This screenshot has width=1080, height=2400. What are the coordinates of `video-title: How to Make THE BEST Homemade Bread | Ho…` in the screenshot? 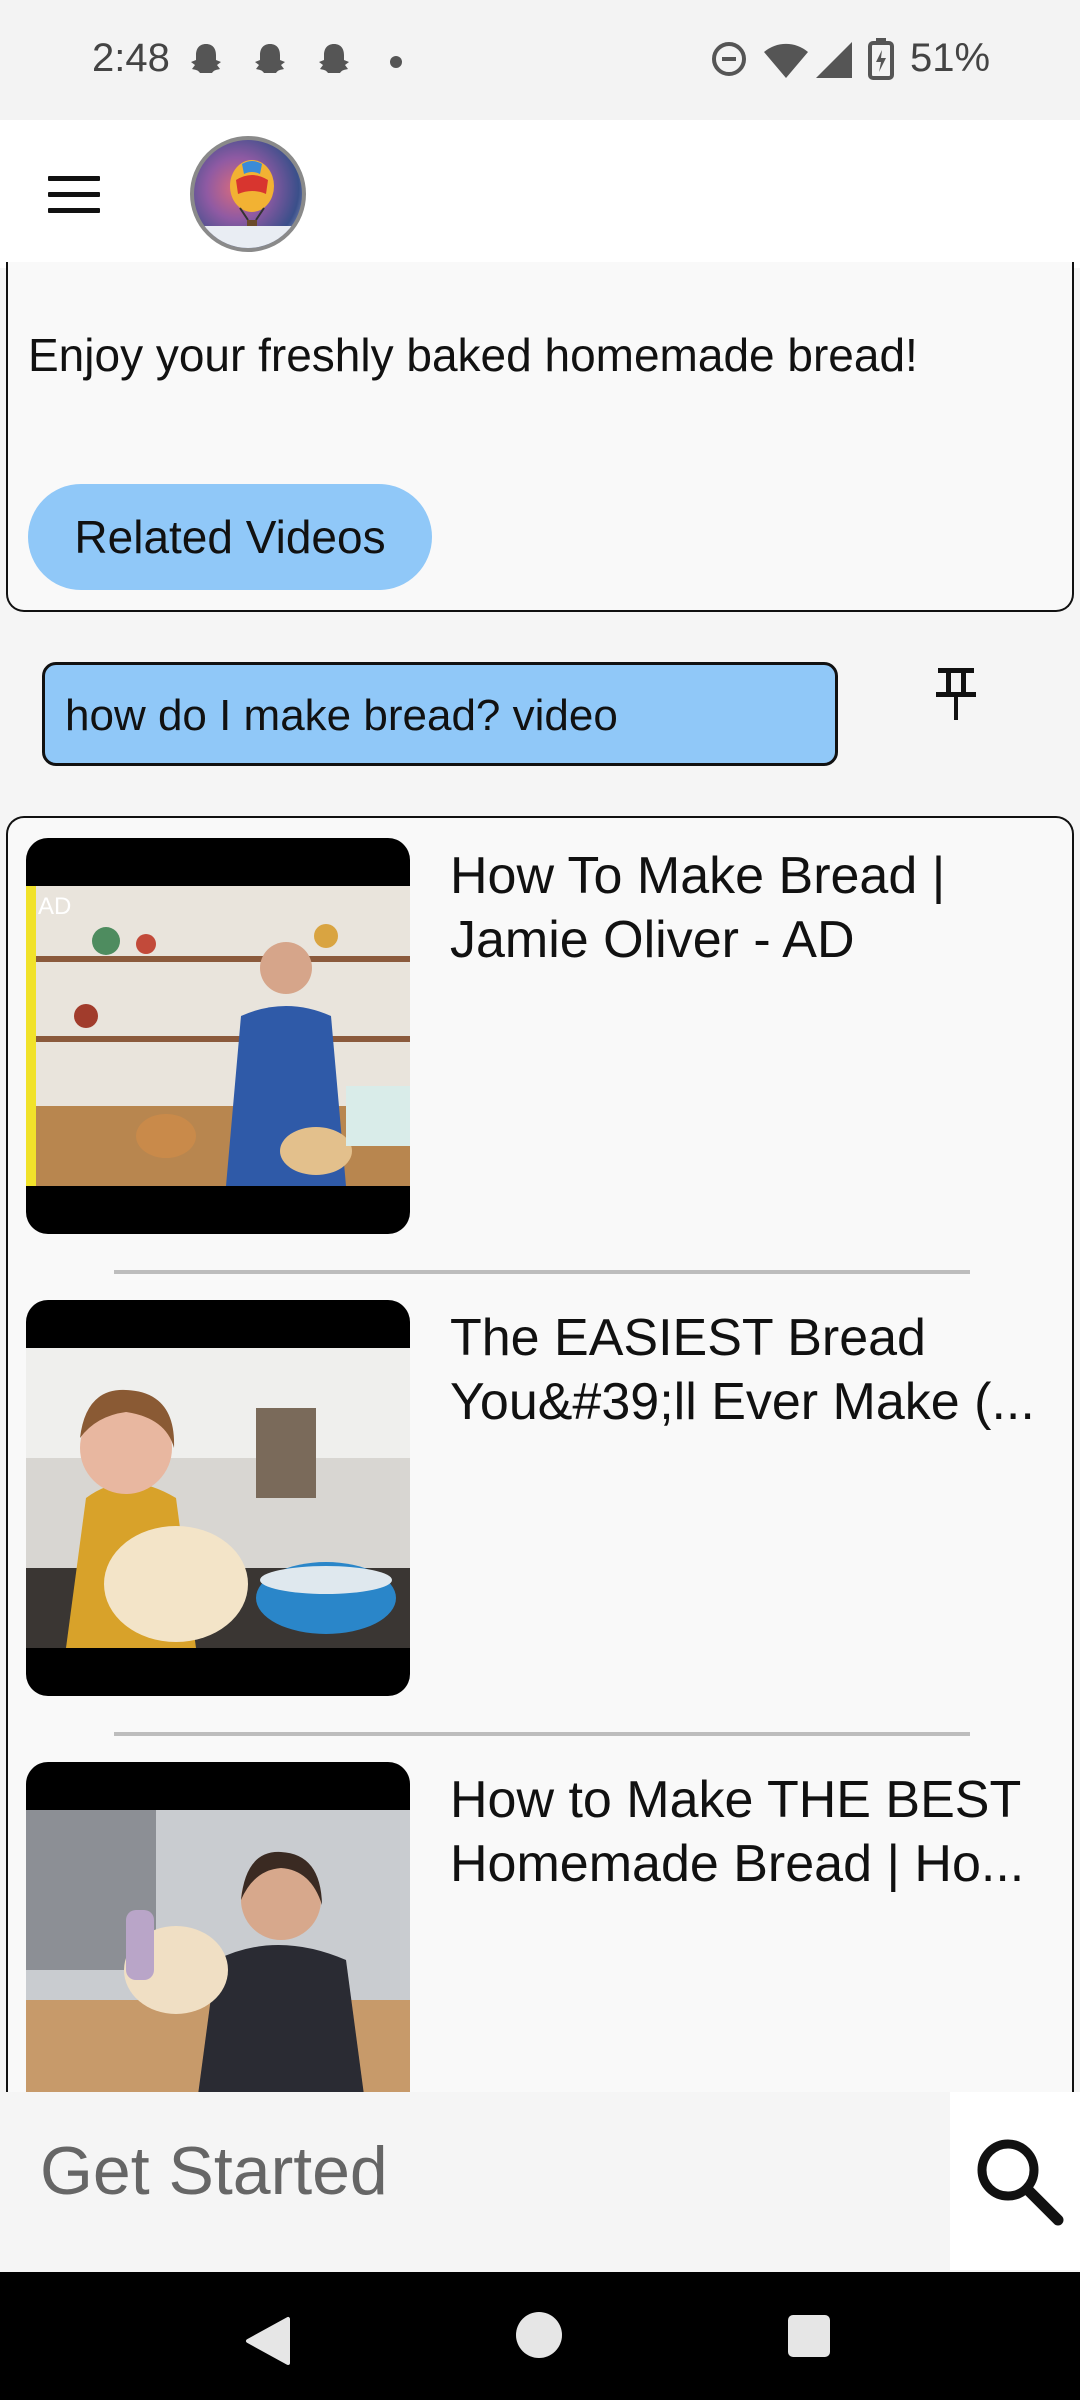 It's located at (750, 1832).